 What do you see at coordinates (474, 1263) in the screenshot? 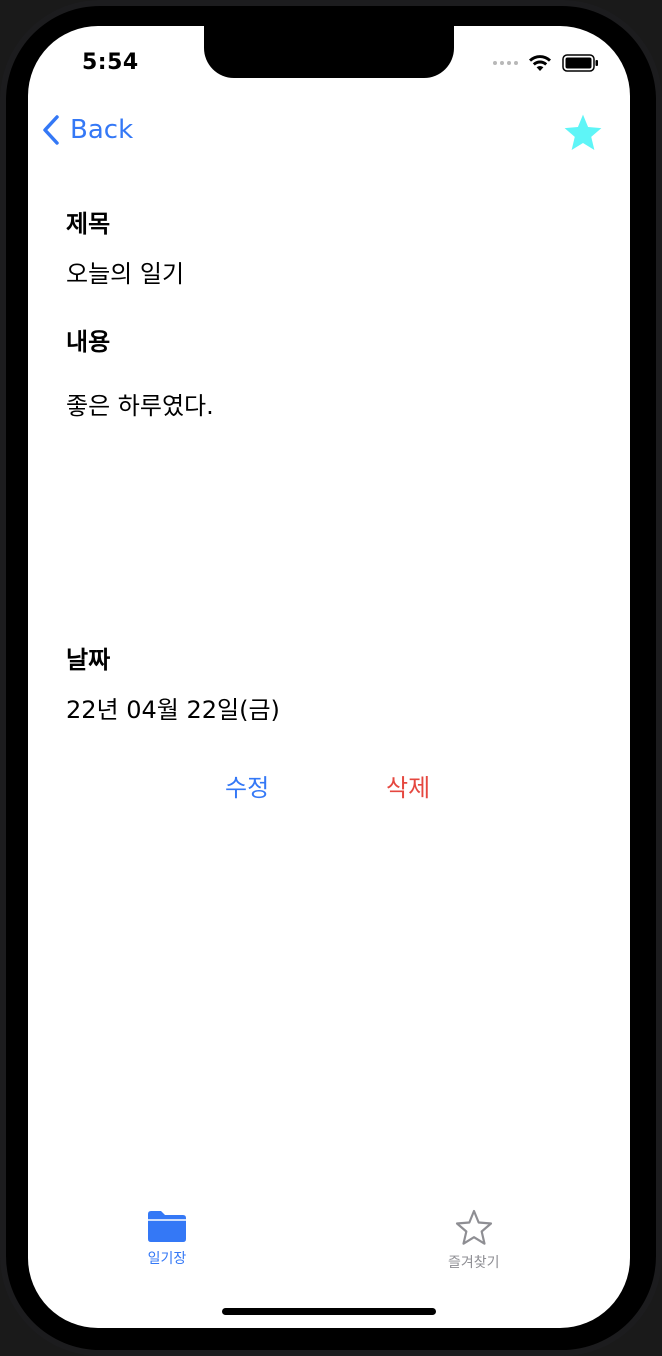
I see `tab-favorites-label: 즐겨찾기` at bounding box center [474, 1263].